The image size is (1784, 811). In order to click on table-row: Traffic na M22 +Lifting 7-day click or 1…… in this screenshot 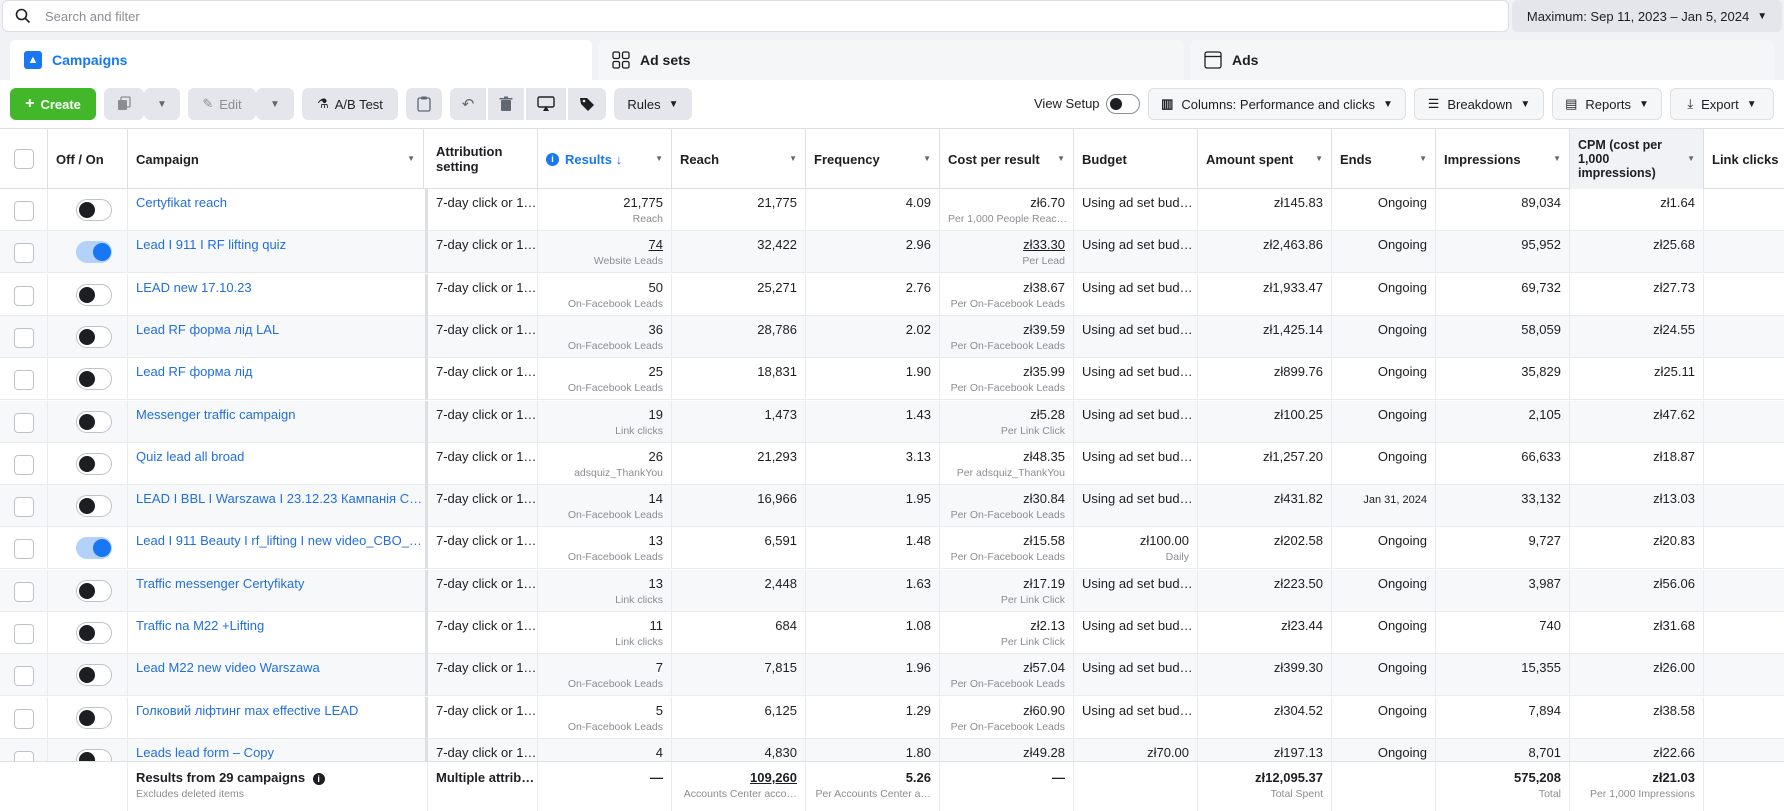, I will do `click(892, 633)`.